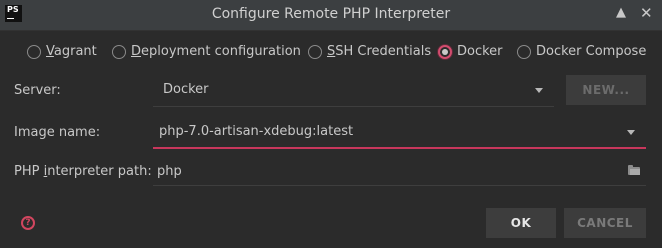  Describe the element at coordinates (57, 132) in the screenshot. I see `image-name-label: Image name:` at that location.